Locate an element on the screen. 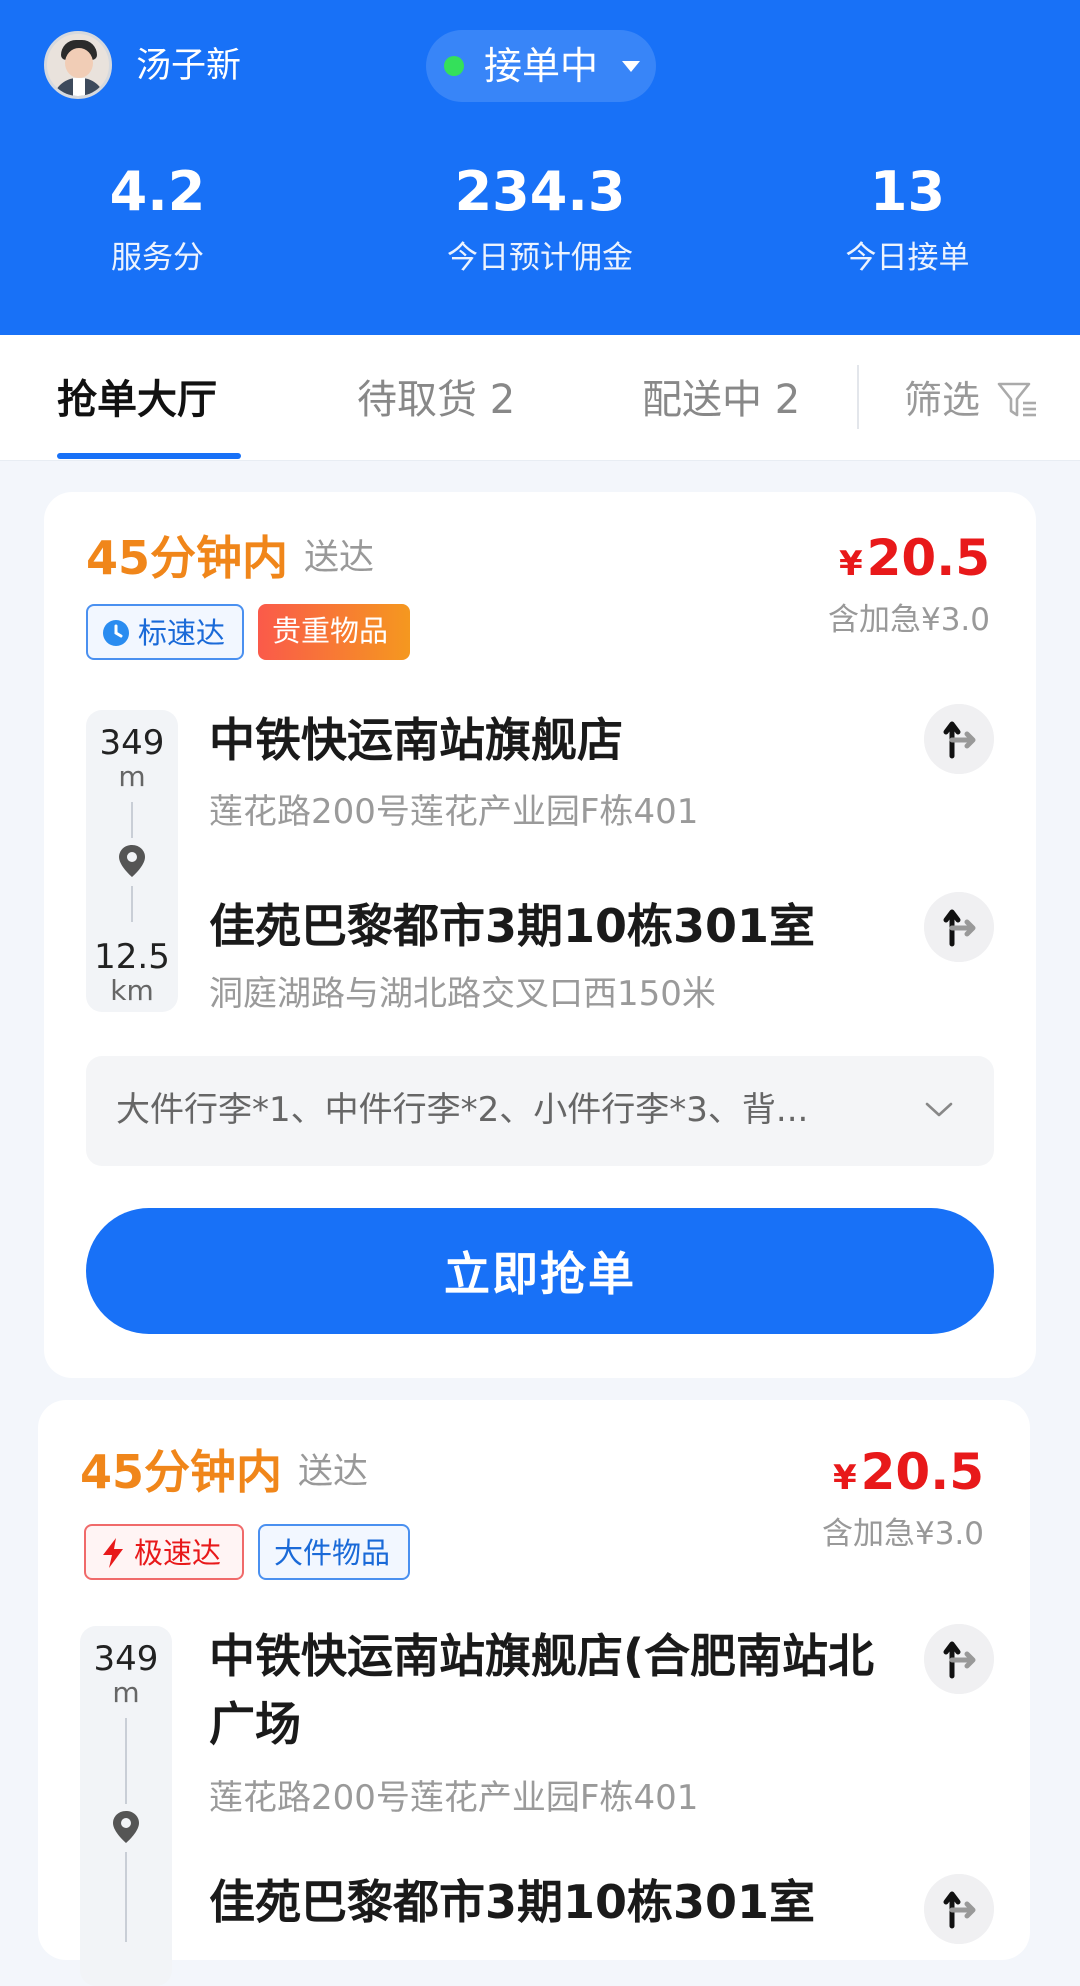  grab-order-button: 立即抢单 is located at coordinates (540, 1271).